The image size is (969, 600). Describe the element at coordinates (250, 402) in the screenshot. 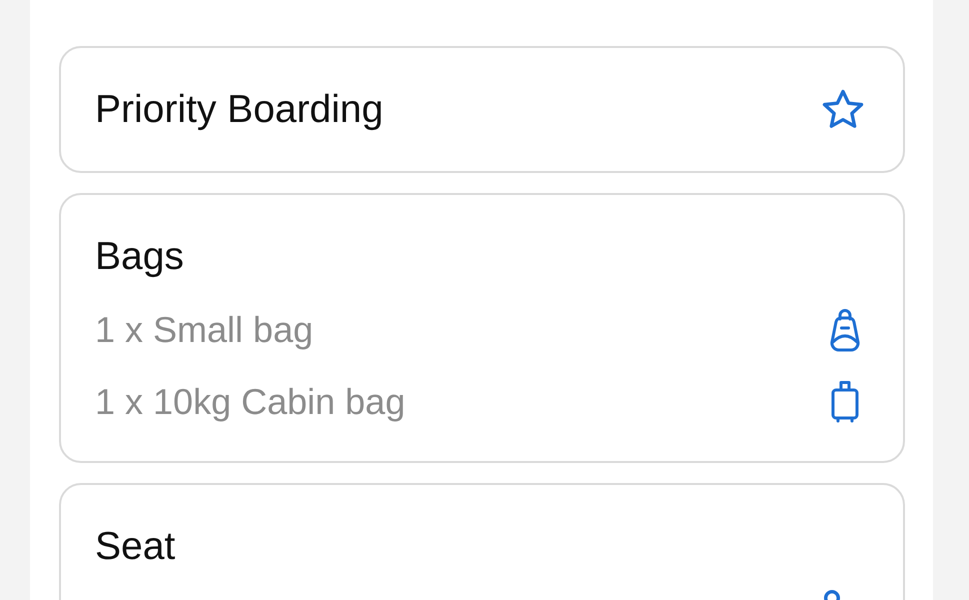

I see `item-text: 1 x 10kg Cabin bag` at that location.